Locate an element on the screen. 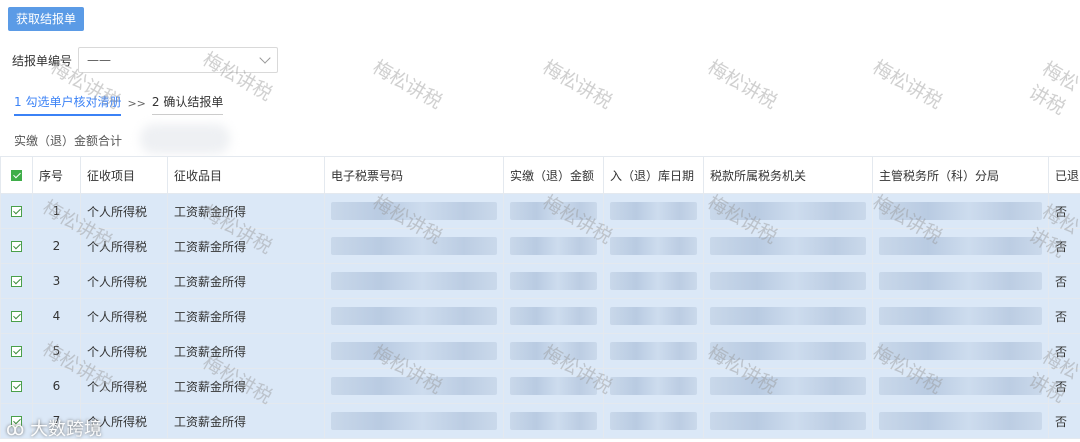 Image resolution: width=1080 pixels, height=442 pixels. brand-logo-text: 大数跨境 is located at coordinates (66, 429).